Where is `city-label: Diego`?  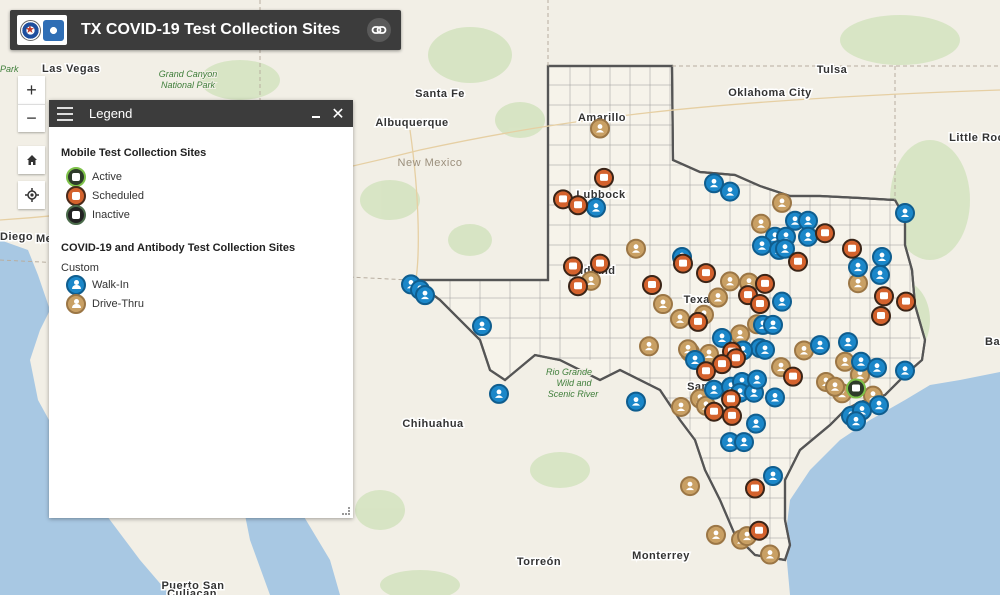
city-label: Diego is located at coordinates (16, 237).